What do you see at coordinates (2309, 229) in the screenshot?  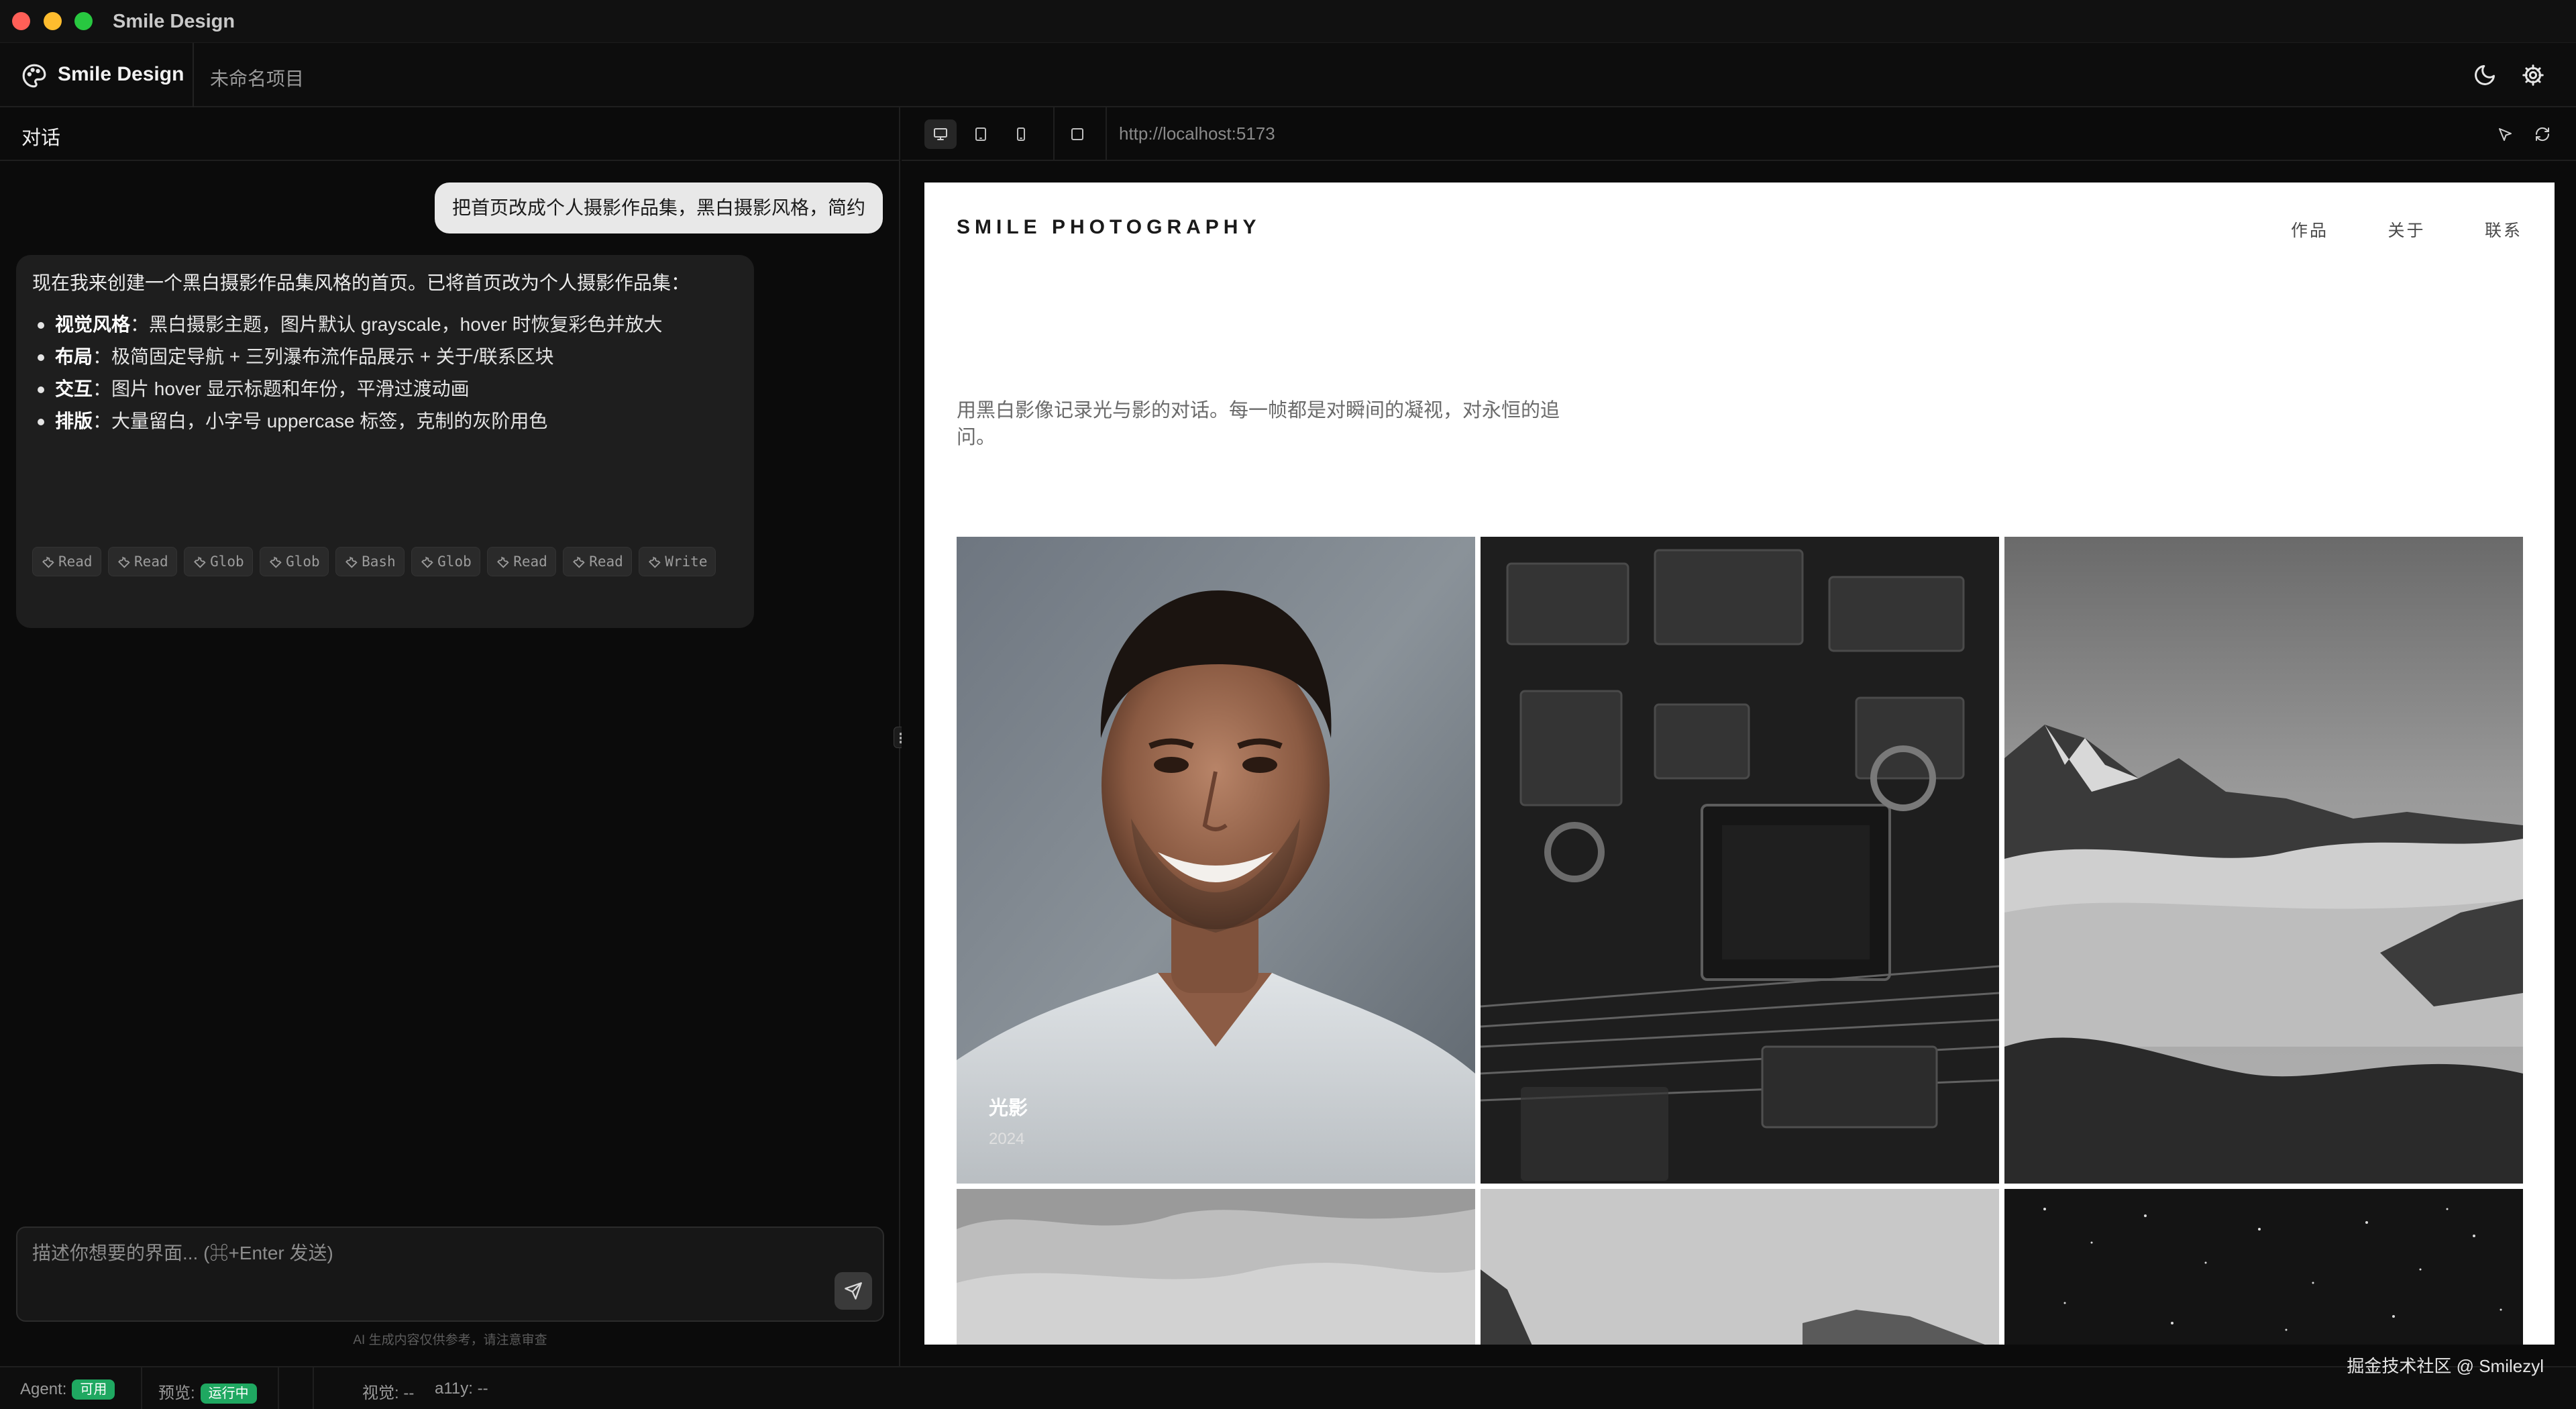 I see `nav-link-works: 作品` at bounding box center [2309, 229].